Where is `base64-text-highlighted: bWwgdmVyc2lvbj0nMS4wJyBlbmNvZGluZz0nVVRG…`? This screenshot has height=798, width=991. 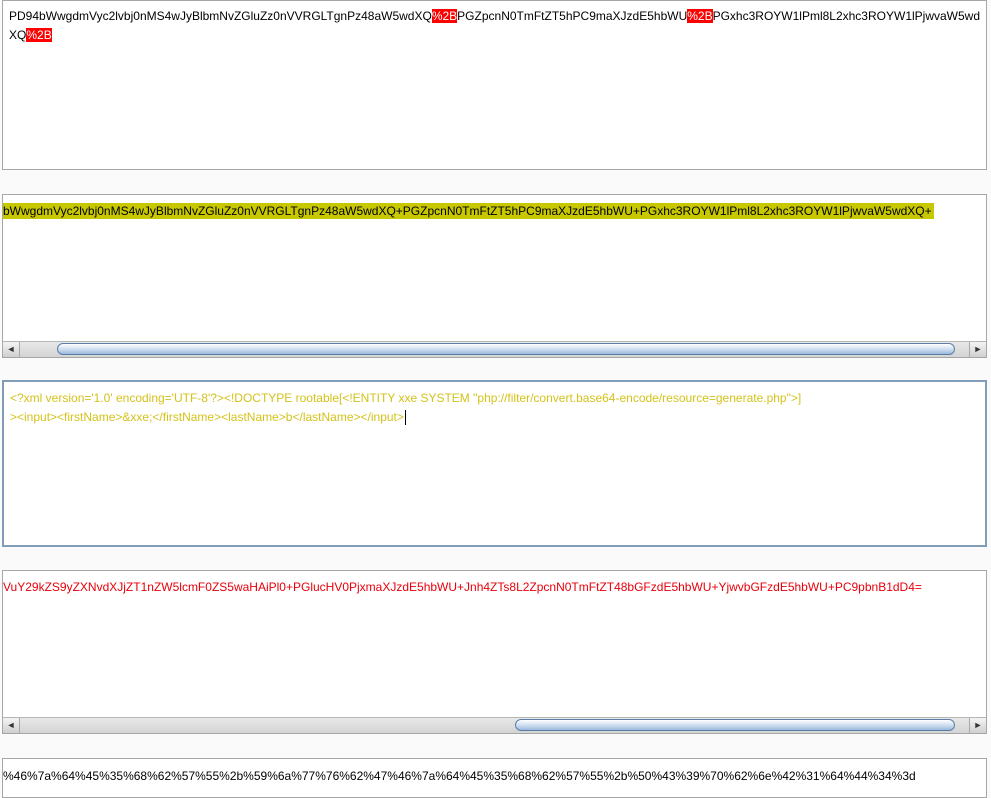
base64-text-highlighted: bWwgdmVyc2lvbj0nMS4wJyBlbmNvZGluZz0nVVRG… is located at coordinates (468, 211).